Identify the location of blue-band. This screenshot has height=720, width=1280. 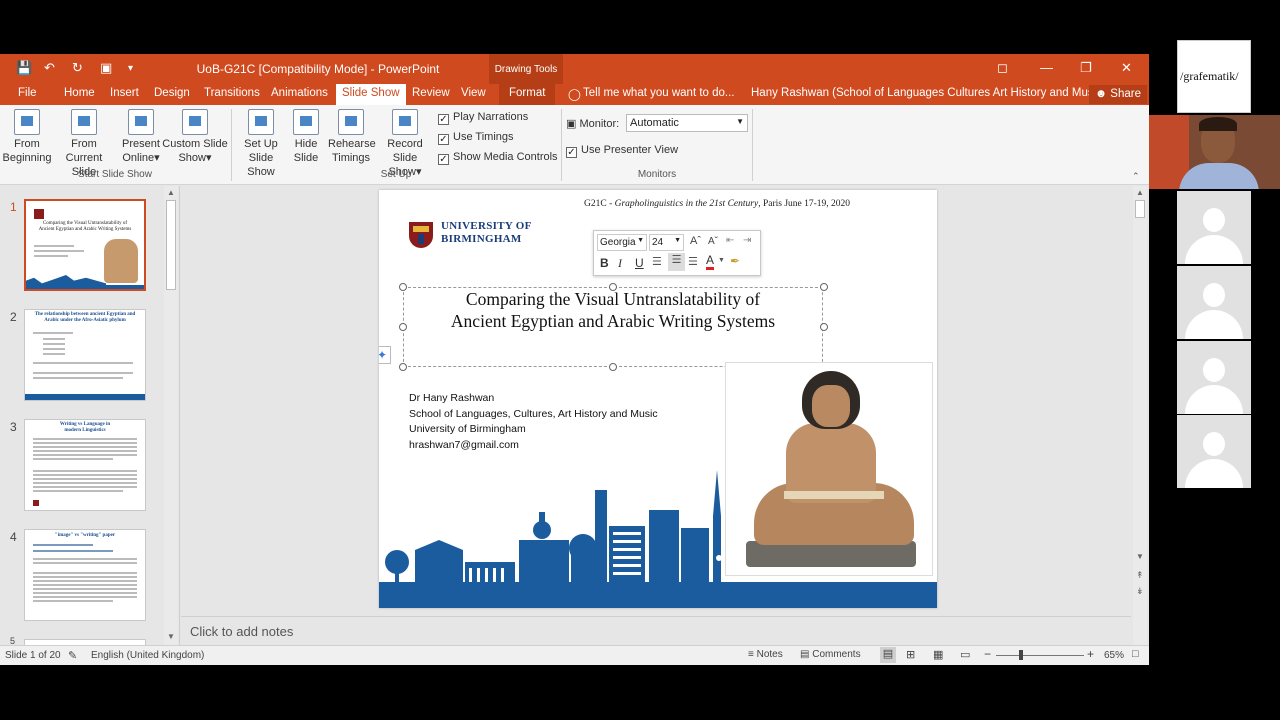
(85, 397).